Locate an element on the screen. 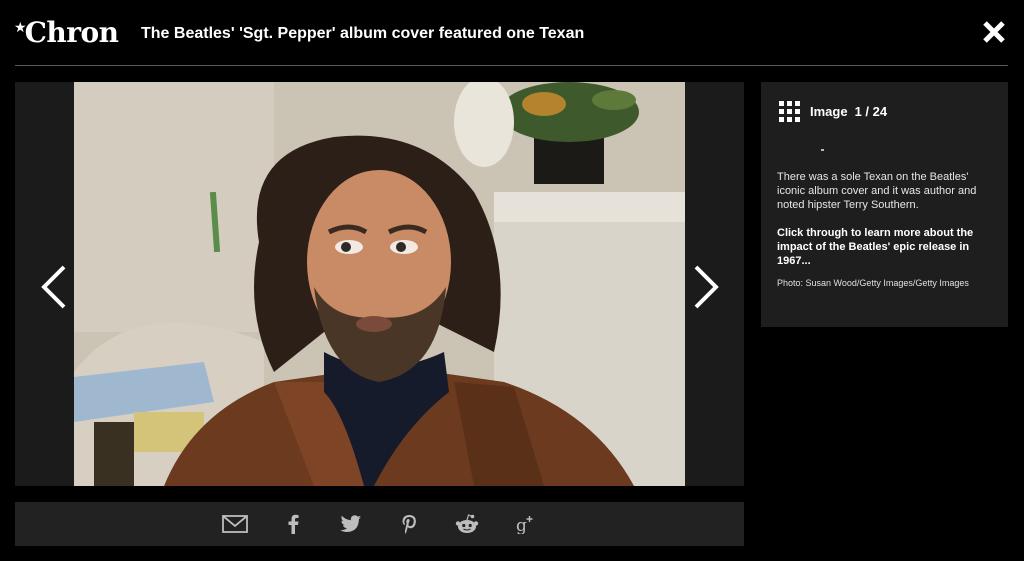 The image size is (1024, 561). close-button is located at coordinates (994, 32).